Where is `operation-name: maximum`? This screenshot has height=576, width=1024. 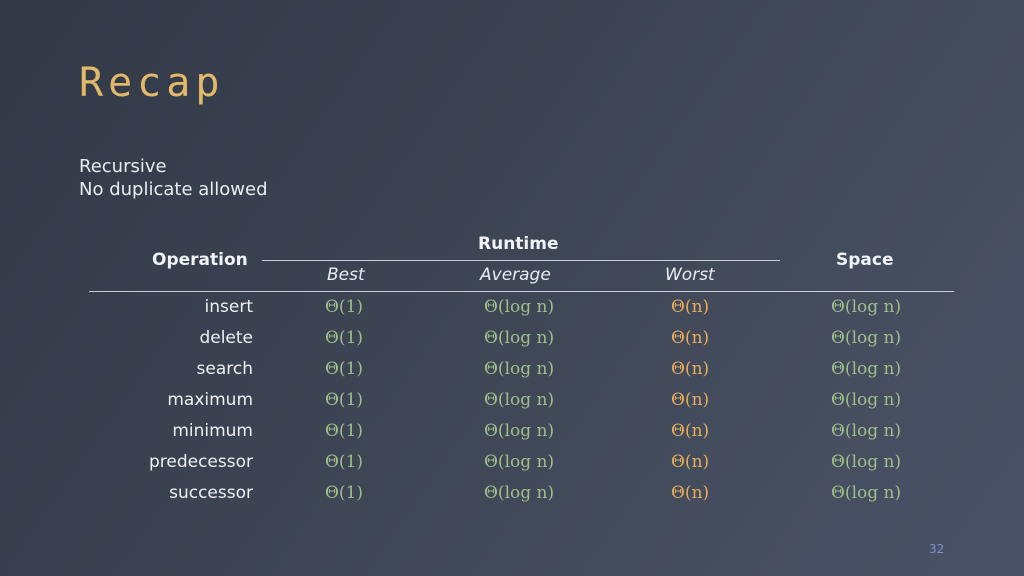
operation-name: maximum is located at coordinates (210, 400).